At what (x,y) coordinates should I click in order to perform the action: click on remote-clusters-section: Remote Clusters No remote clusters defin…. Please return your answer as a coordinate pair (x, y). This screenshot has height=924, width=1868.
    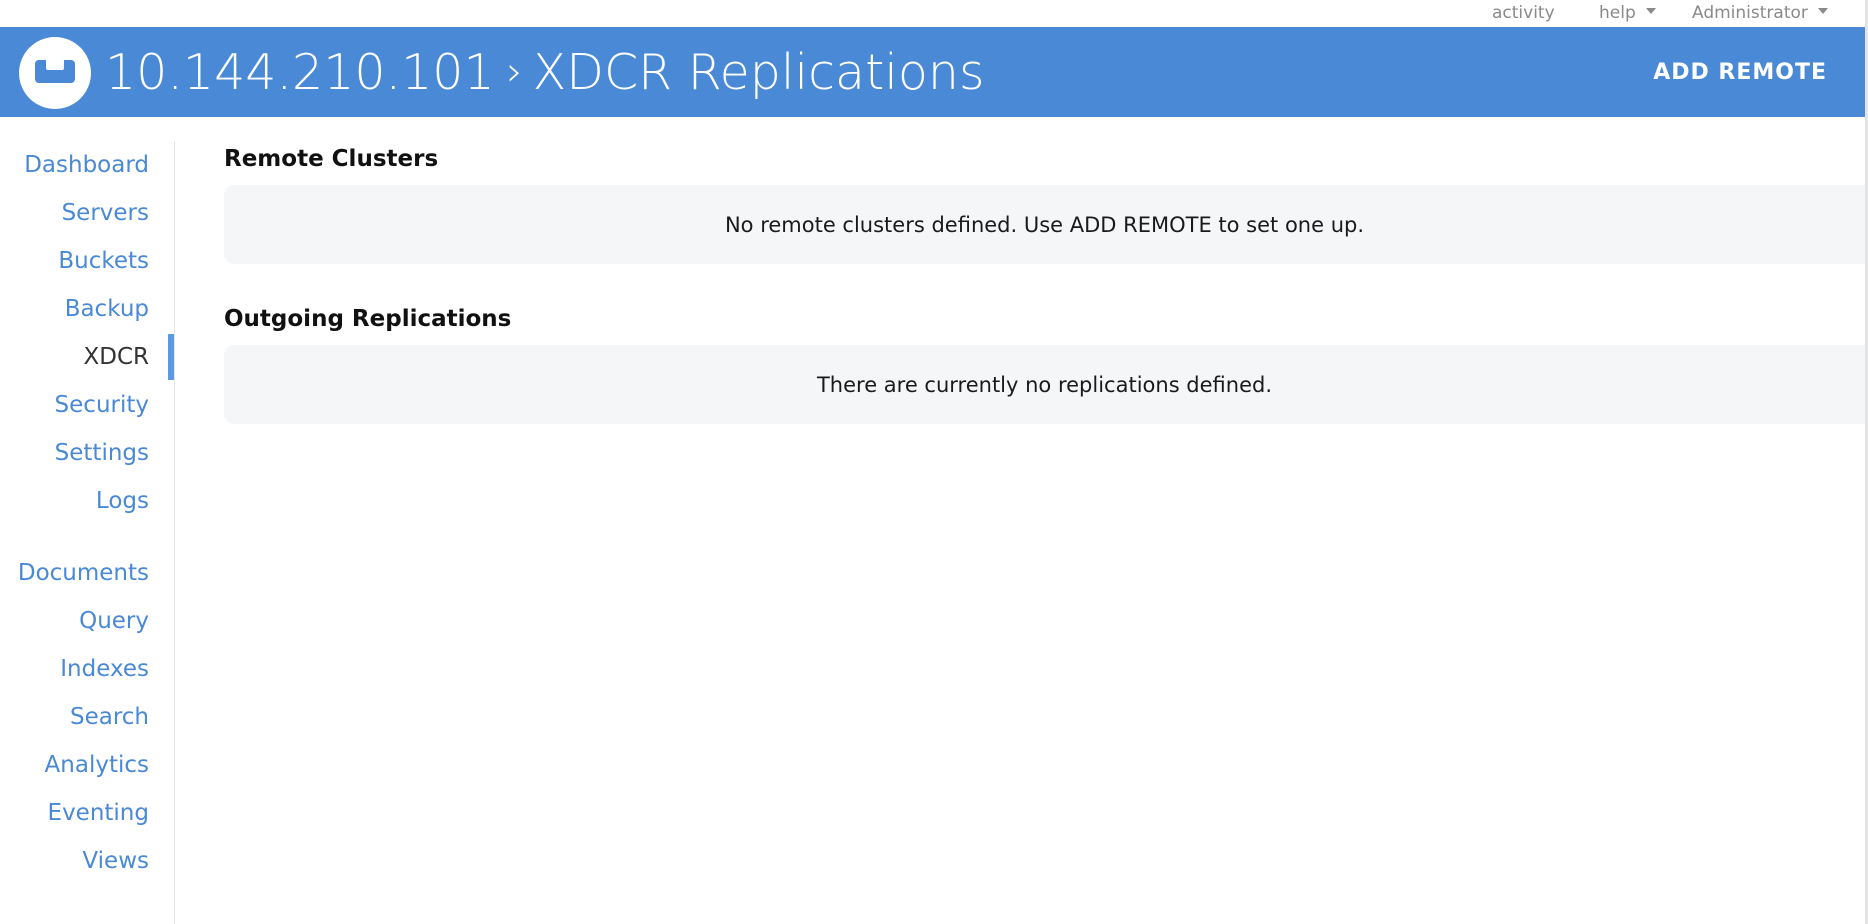
    Looking at the image, I should click on (1044, 204).